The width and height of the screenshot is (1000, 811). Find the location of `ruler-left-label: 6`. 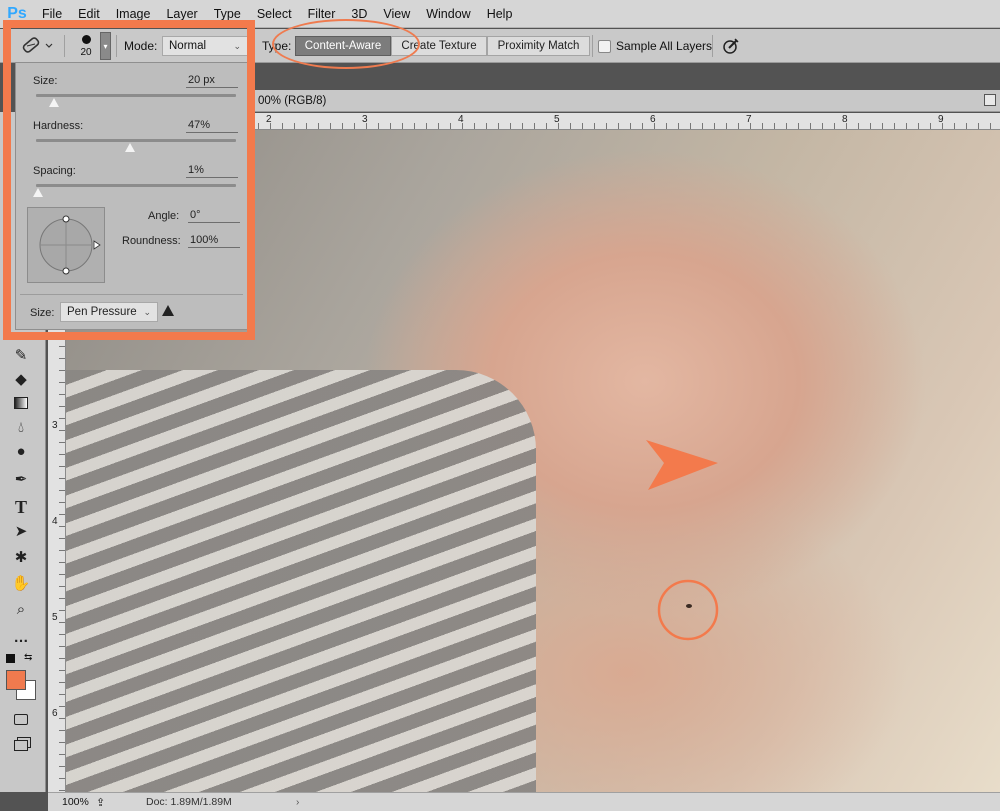

ruler-left-label: 6 is located at coordinates (55, 713).